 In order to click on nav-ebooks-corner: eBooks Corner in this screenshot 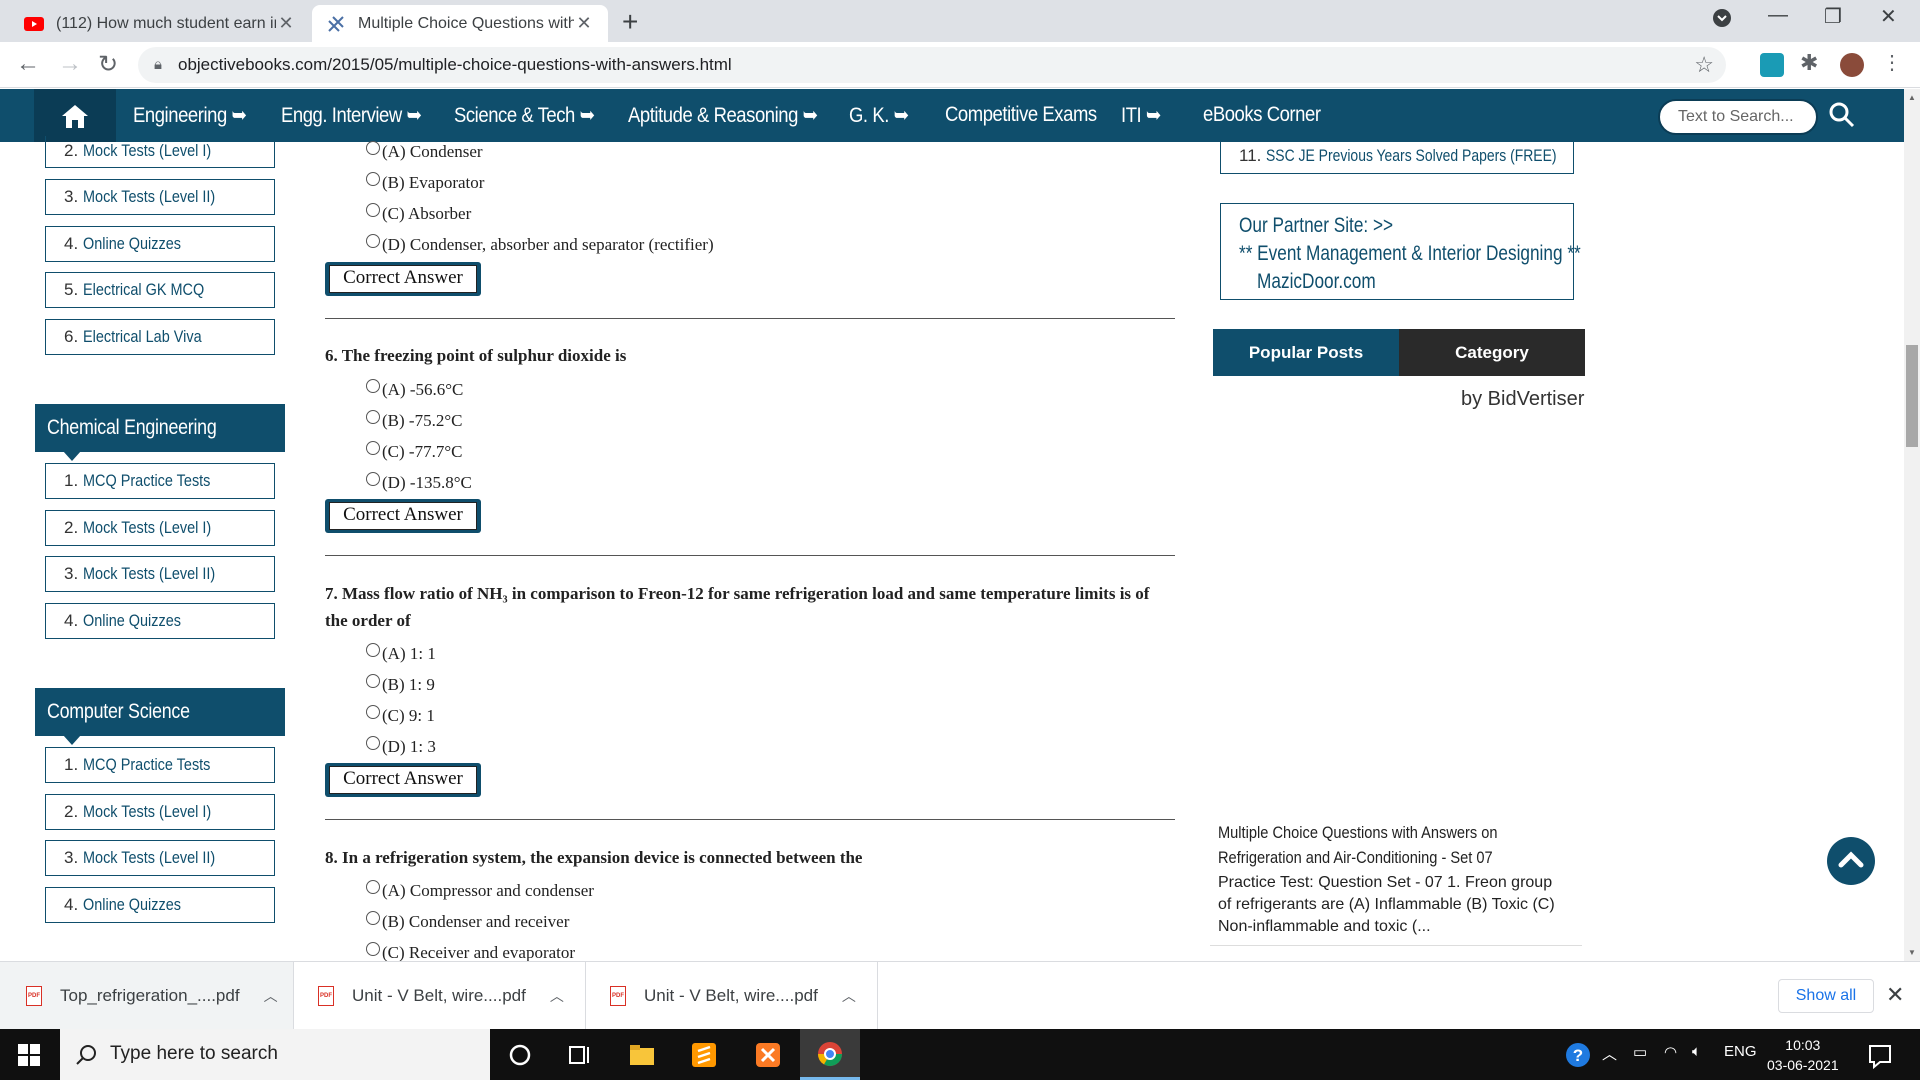, I will do `click(1262, 115)`.